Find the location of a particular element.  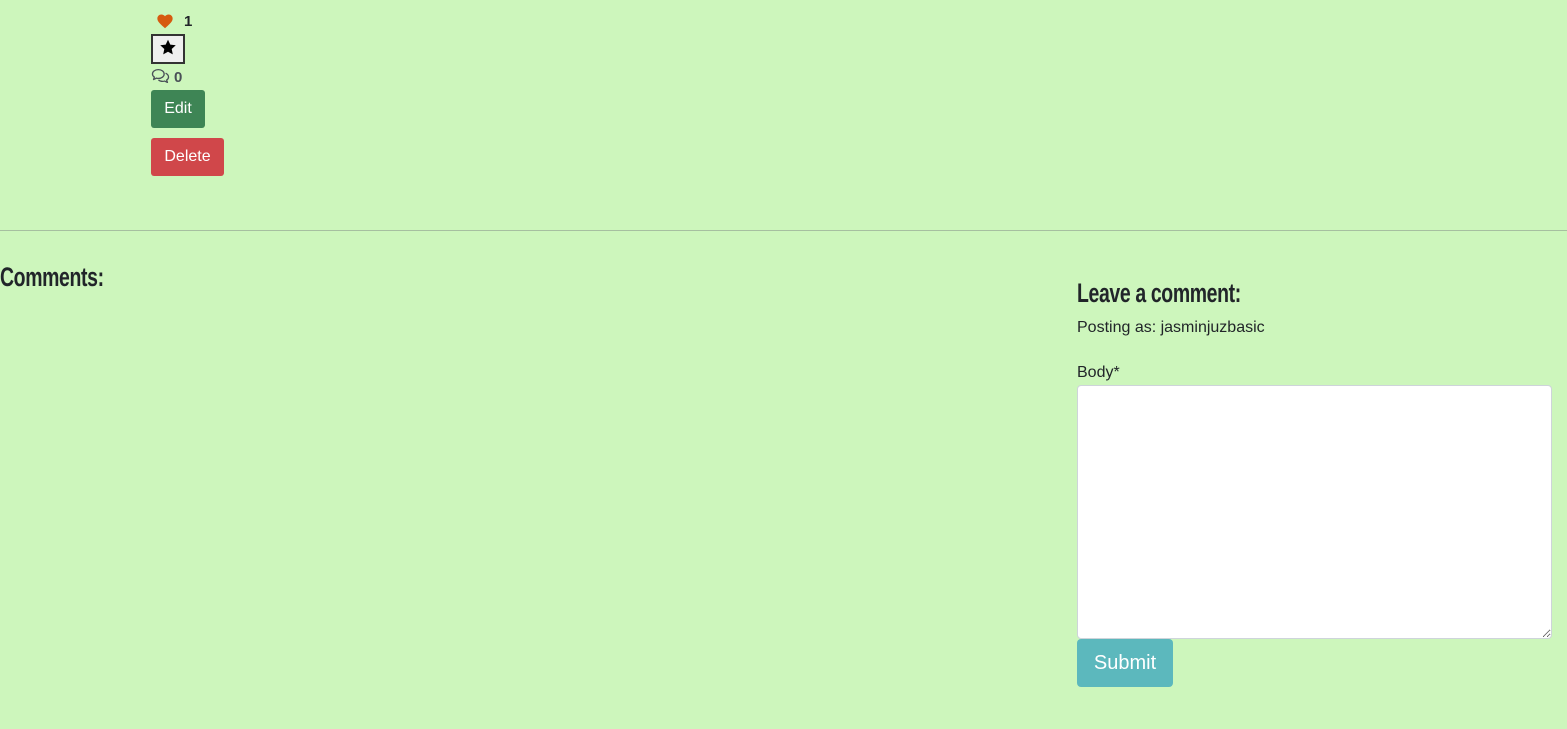

likes: 1 is located at coordinates (187, 21).